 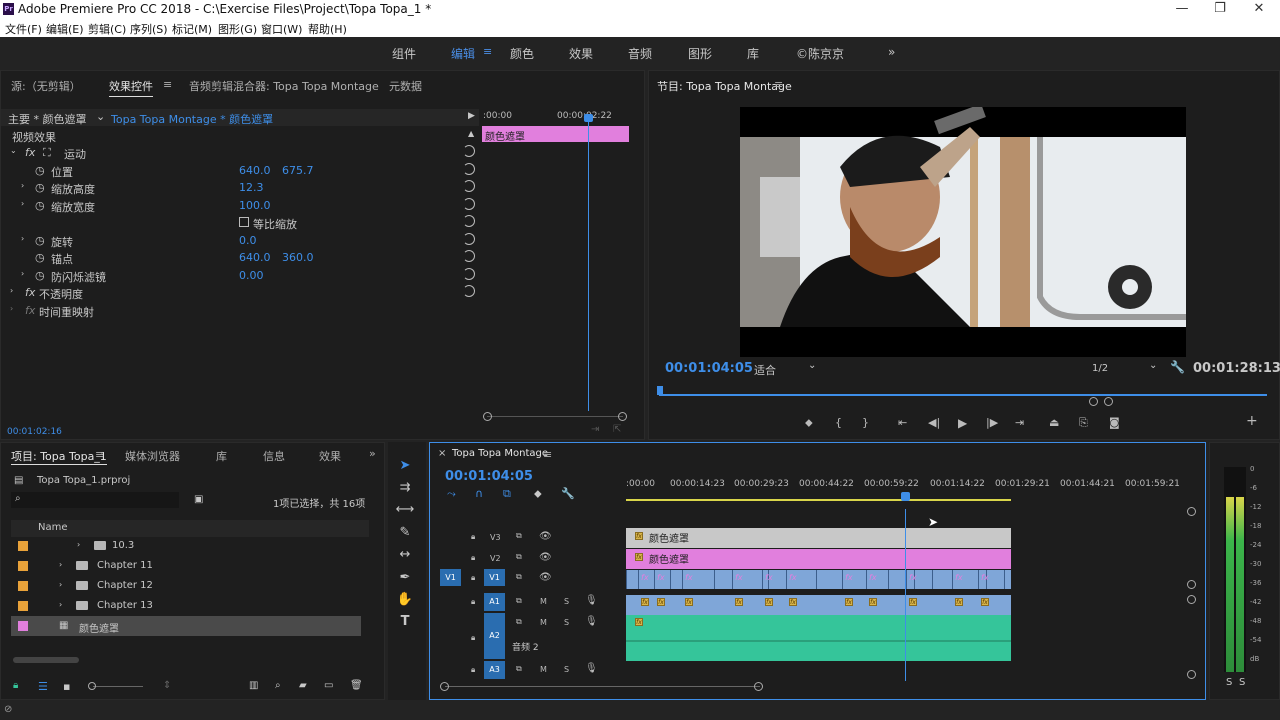 I want to click on clip-v2: fx 颜色遮罩, so click(x=818, y=559).